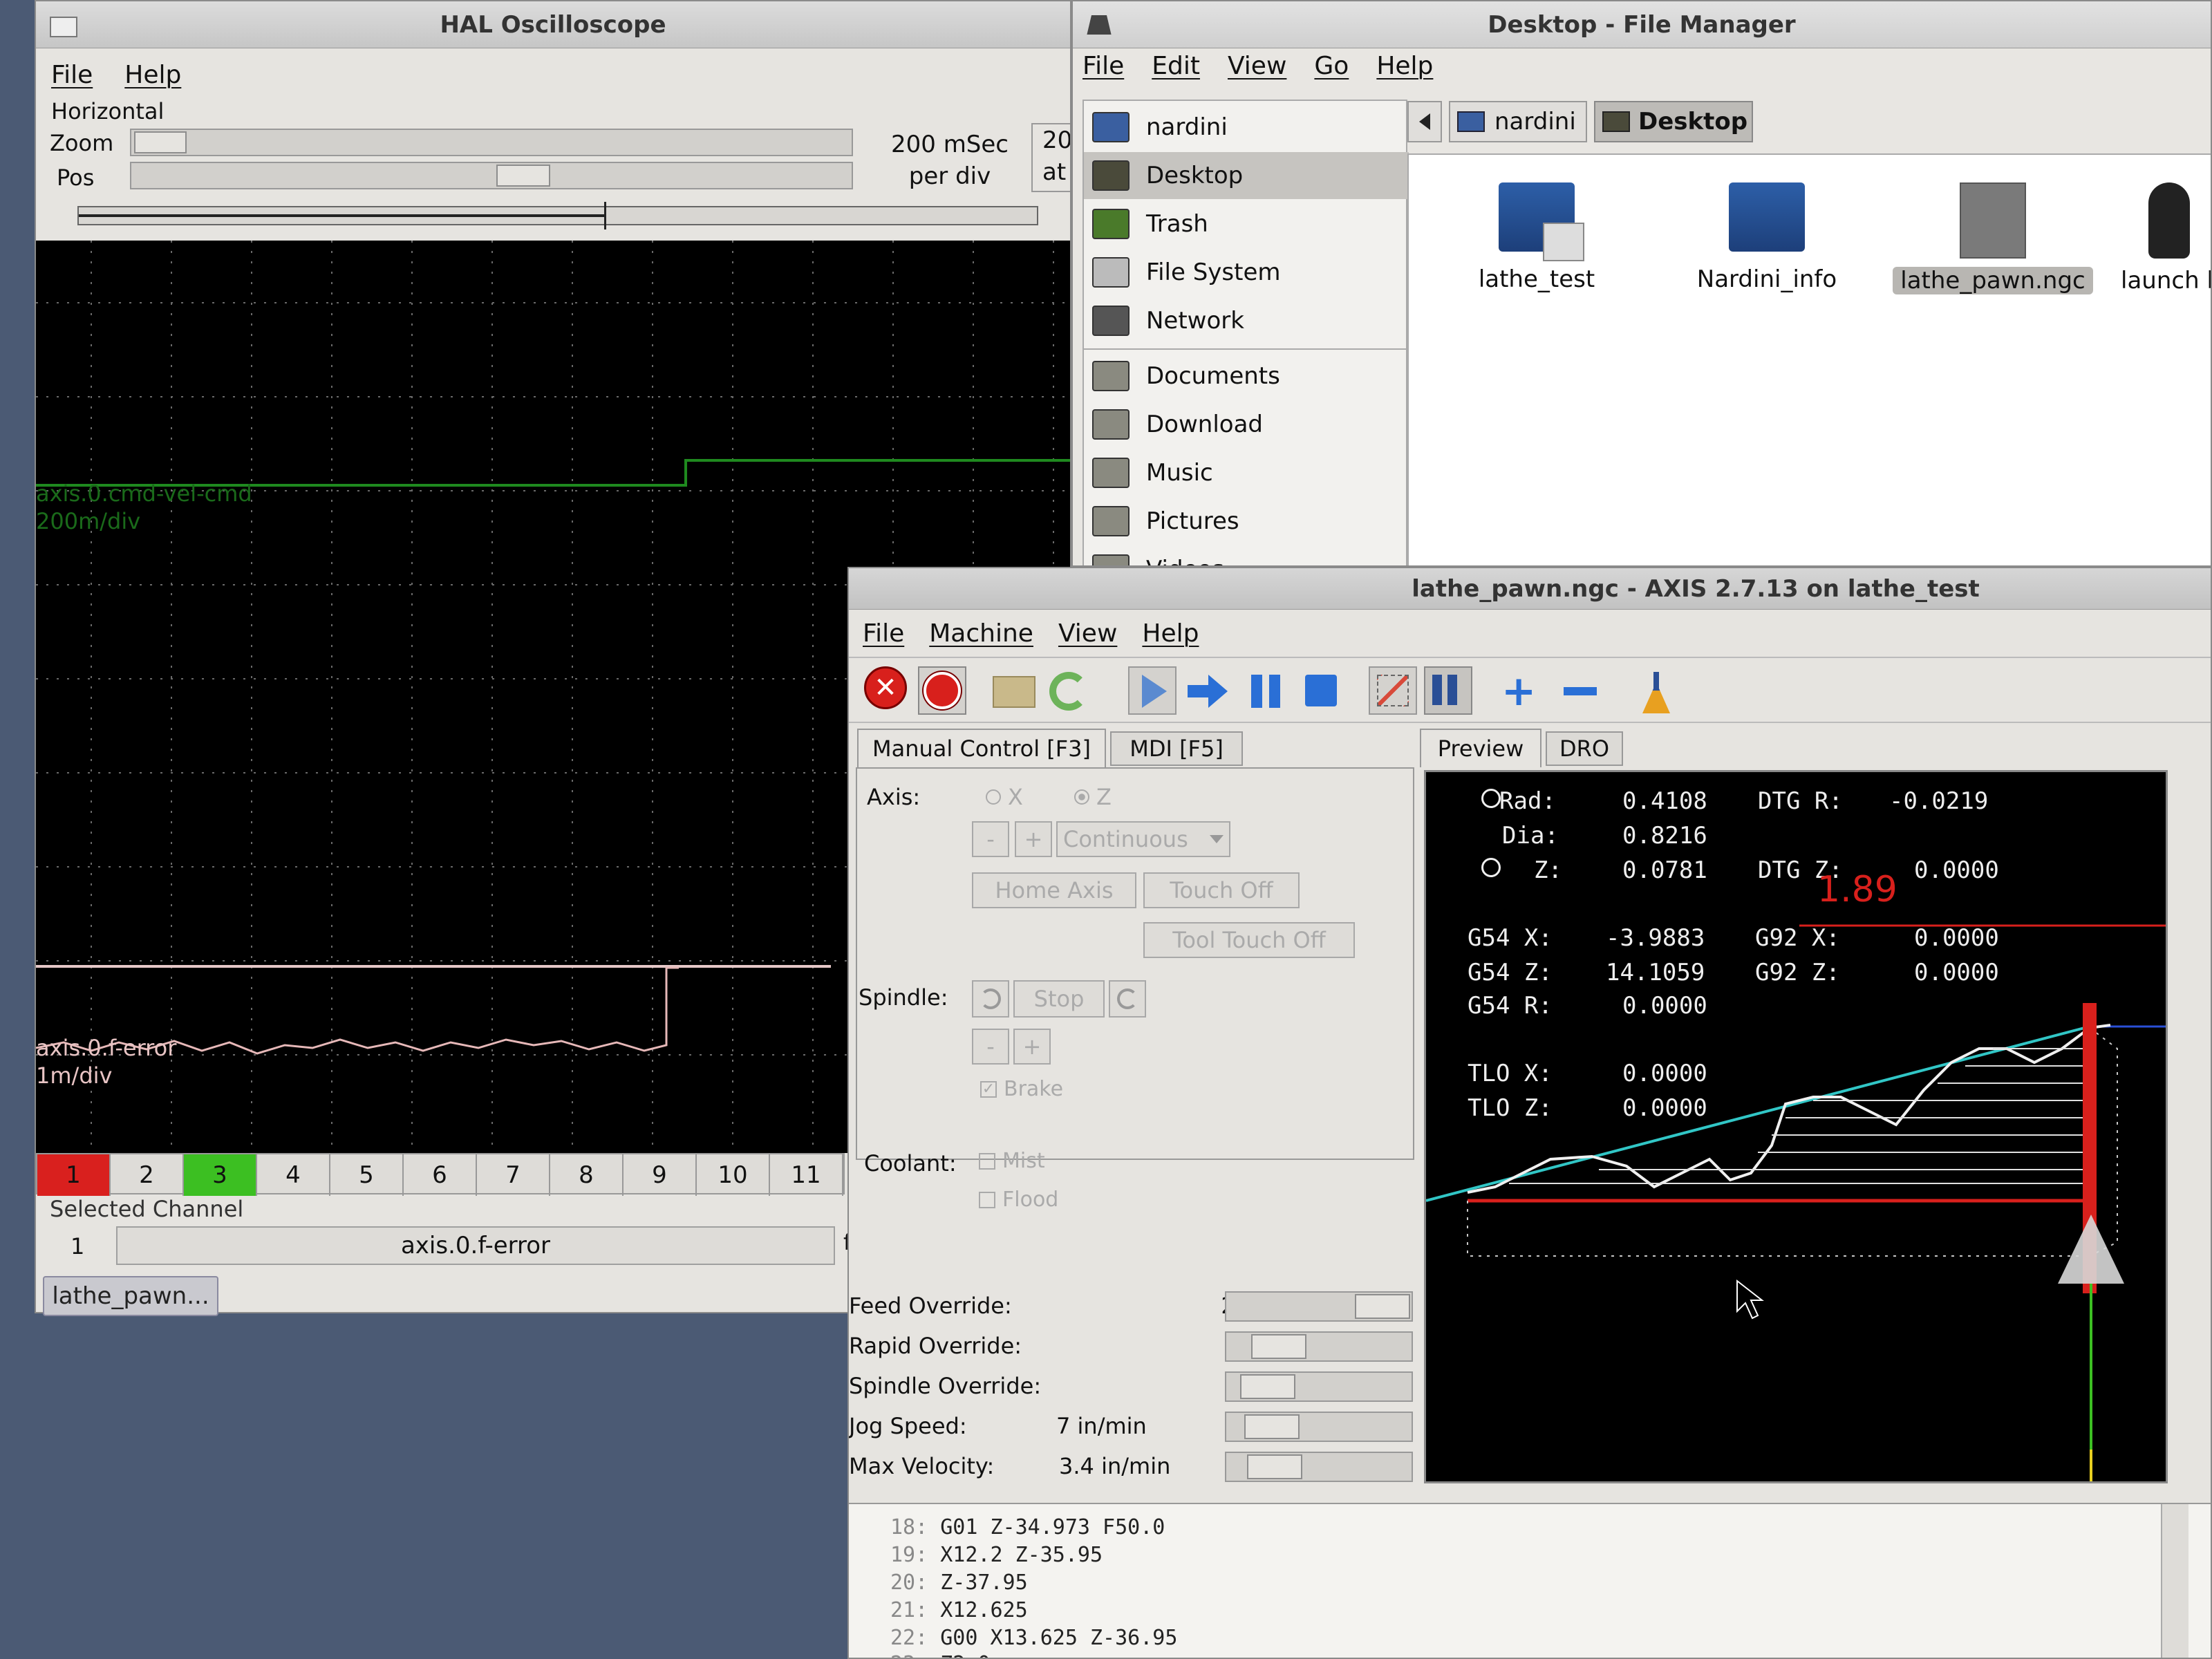  I want to click on feed-override-slider, so click(1319, 1306).